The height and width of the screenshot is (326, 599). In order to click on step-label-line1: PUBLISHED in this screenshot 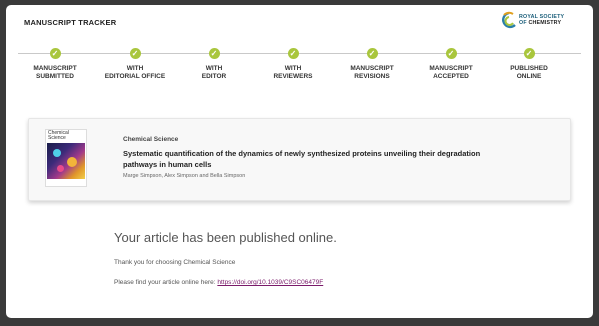, I will do `click(529, 68)`.